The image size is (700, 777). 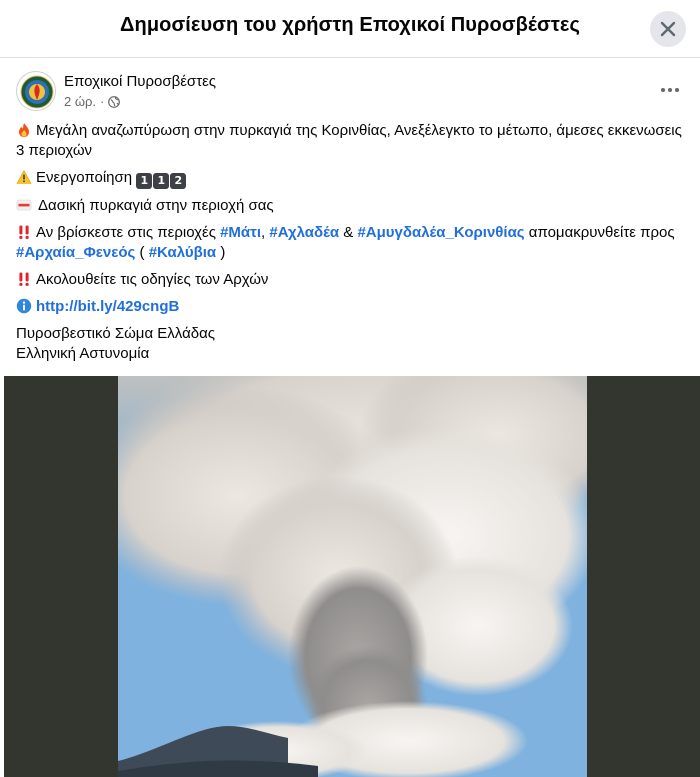 I want to click on post-time: 2 ώρ., so click(x=80, y=101).